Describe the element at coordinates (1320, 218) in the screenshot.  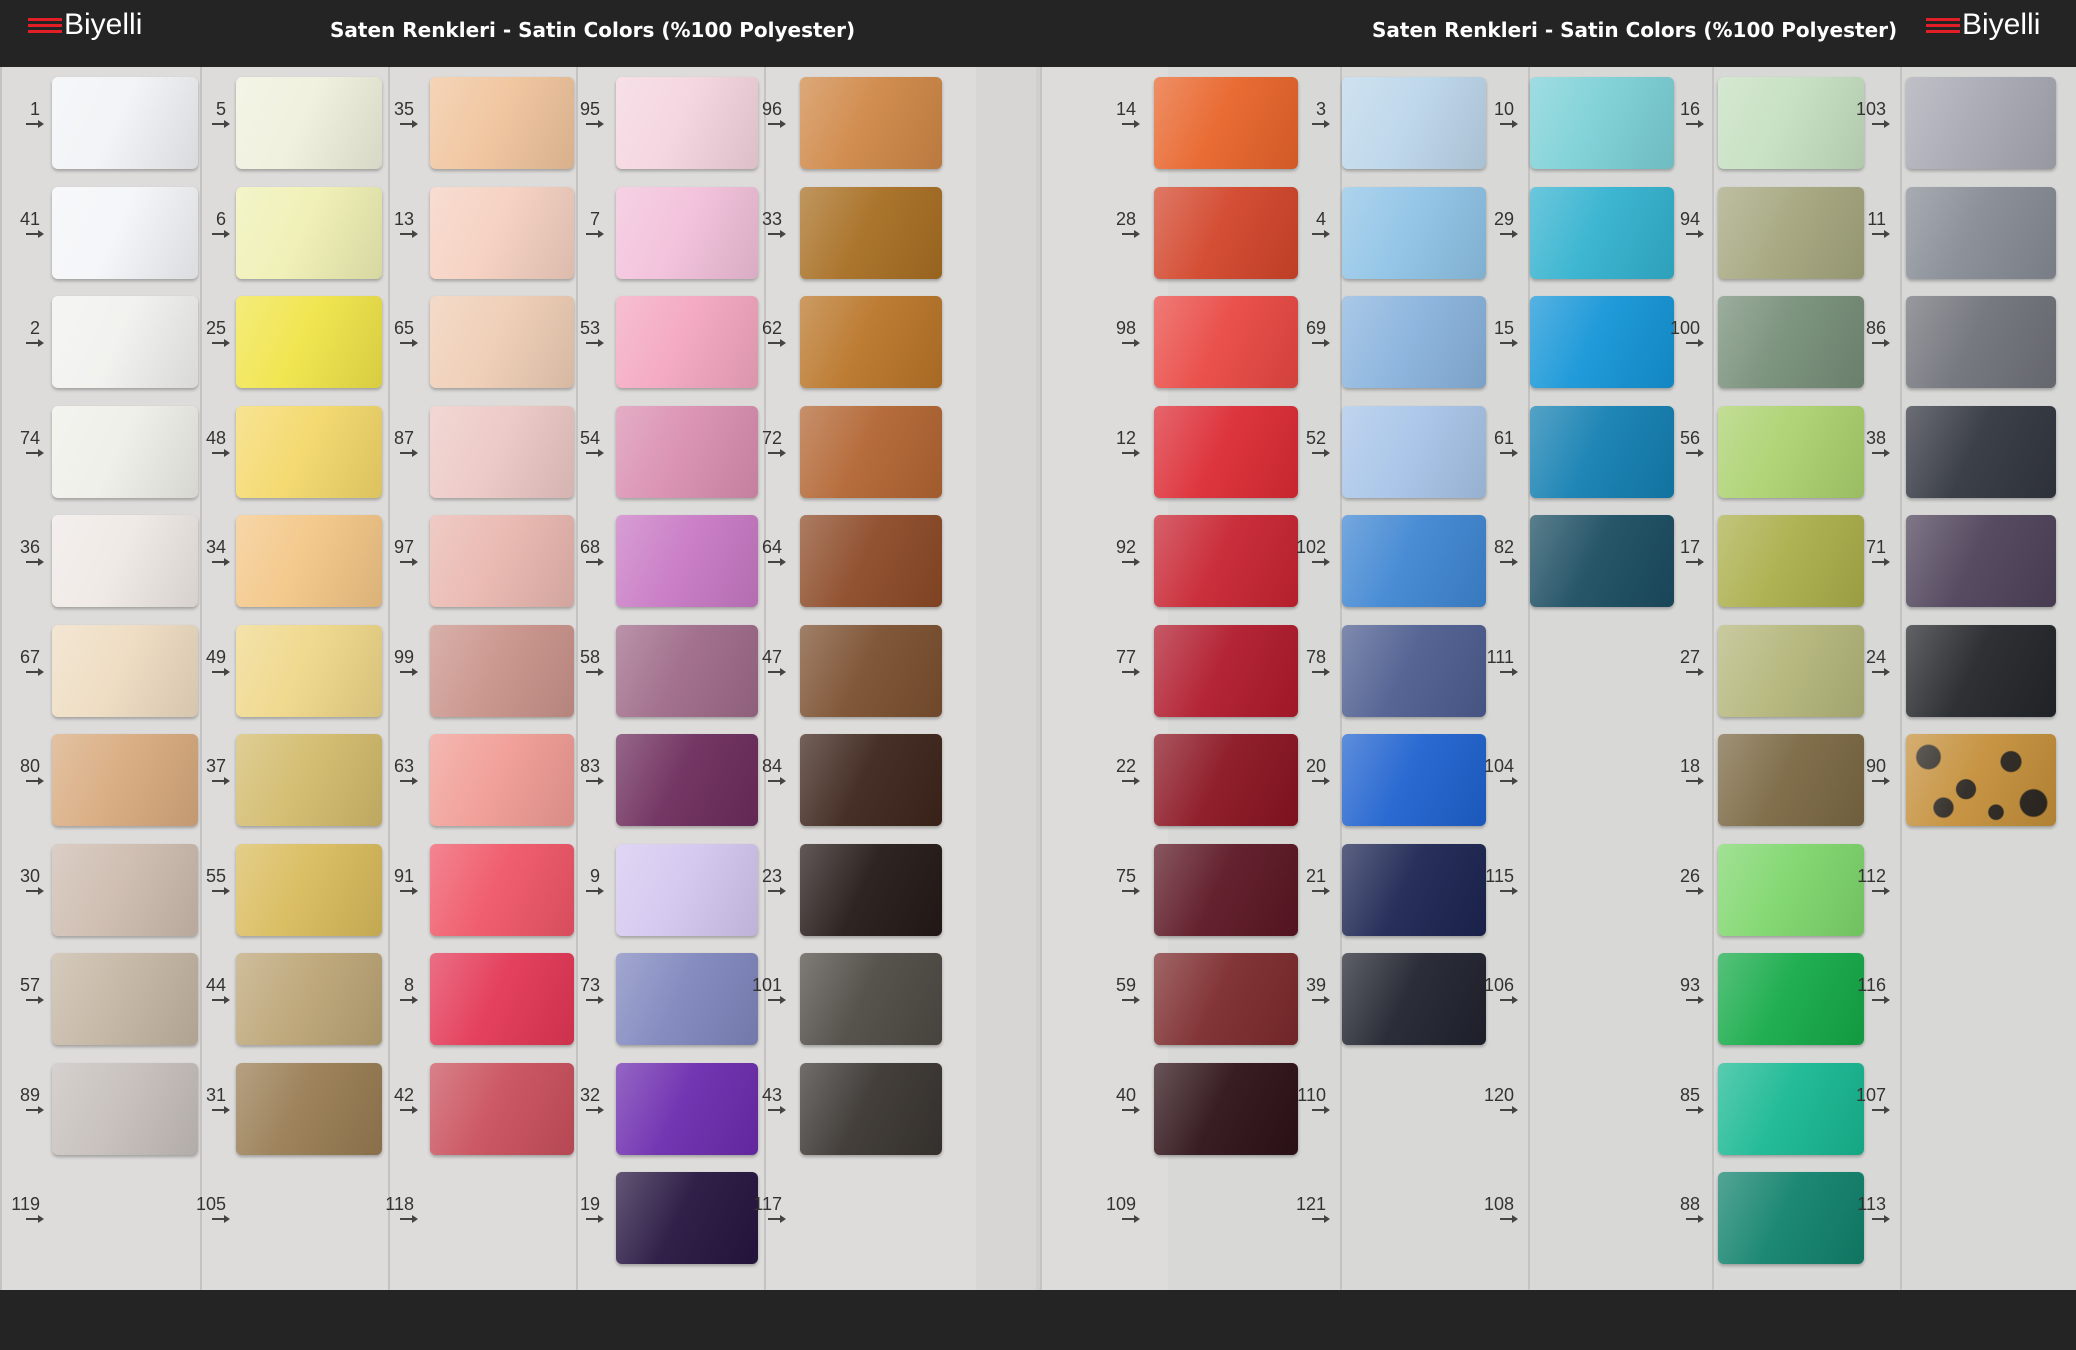
I see `swatch-code-label: 4` at that location.